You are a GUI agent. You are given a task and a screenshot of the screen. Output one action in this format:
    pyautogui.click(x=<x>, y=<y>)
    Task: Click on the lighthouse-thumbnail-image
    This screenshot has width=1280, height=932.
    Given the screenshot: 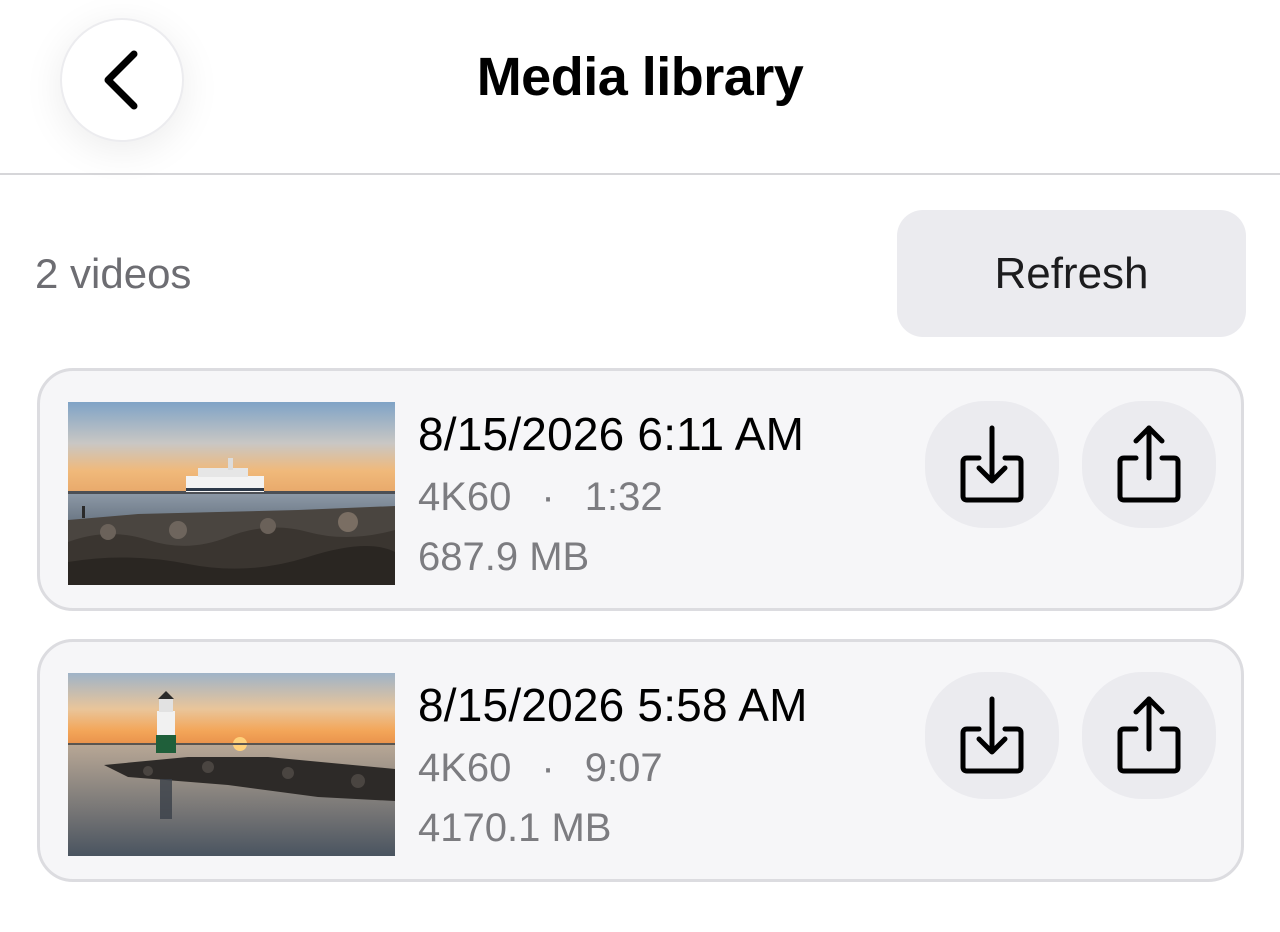 What is the action you would take?
    pyautogui.click(x=231, y=764)
    